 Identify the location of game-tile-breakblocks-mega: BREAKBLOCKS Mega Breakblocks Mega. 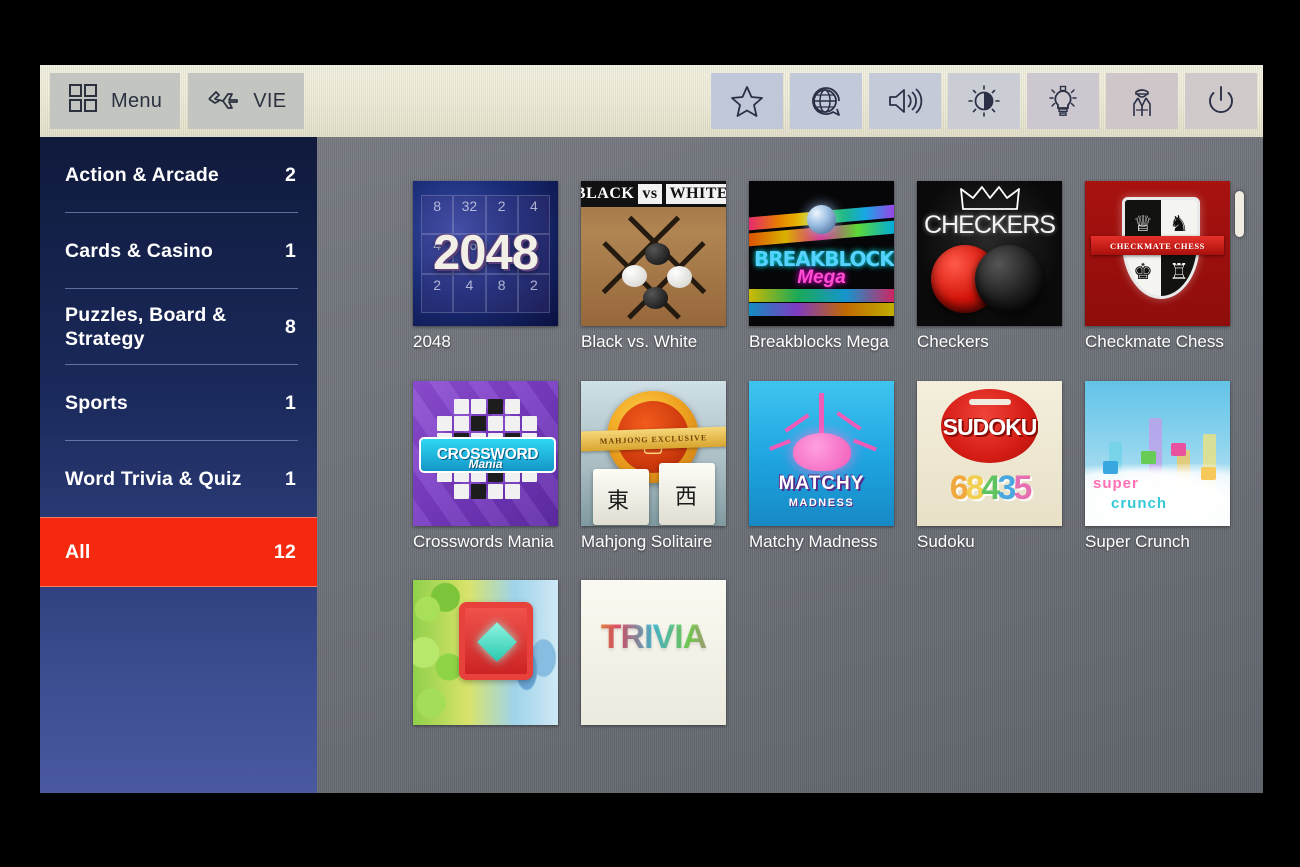
(821, 266).